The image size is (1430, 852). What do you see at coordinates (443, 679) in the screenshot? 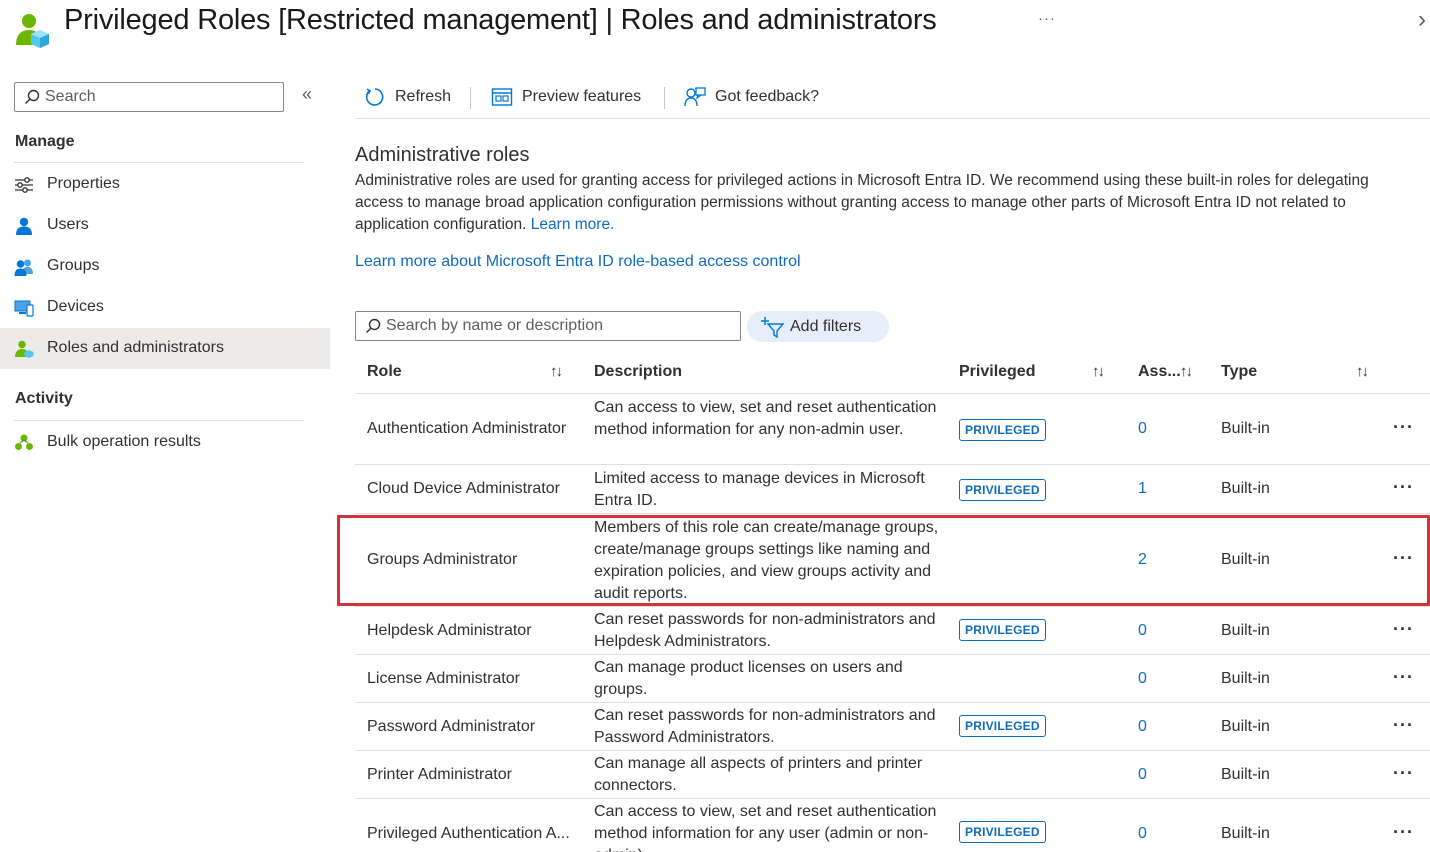
I see `role-name: License Administrator` at bounding box center [443, 679].